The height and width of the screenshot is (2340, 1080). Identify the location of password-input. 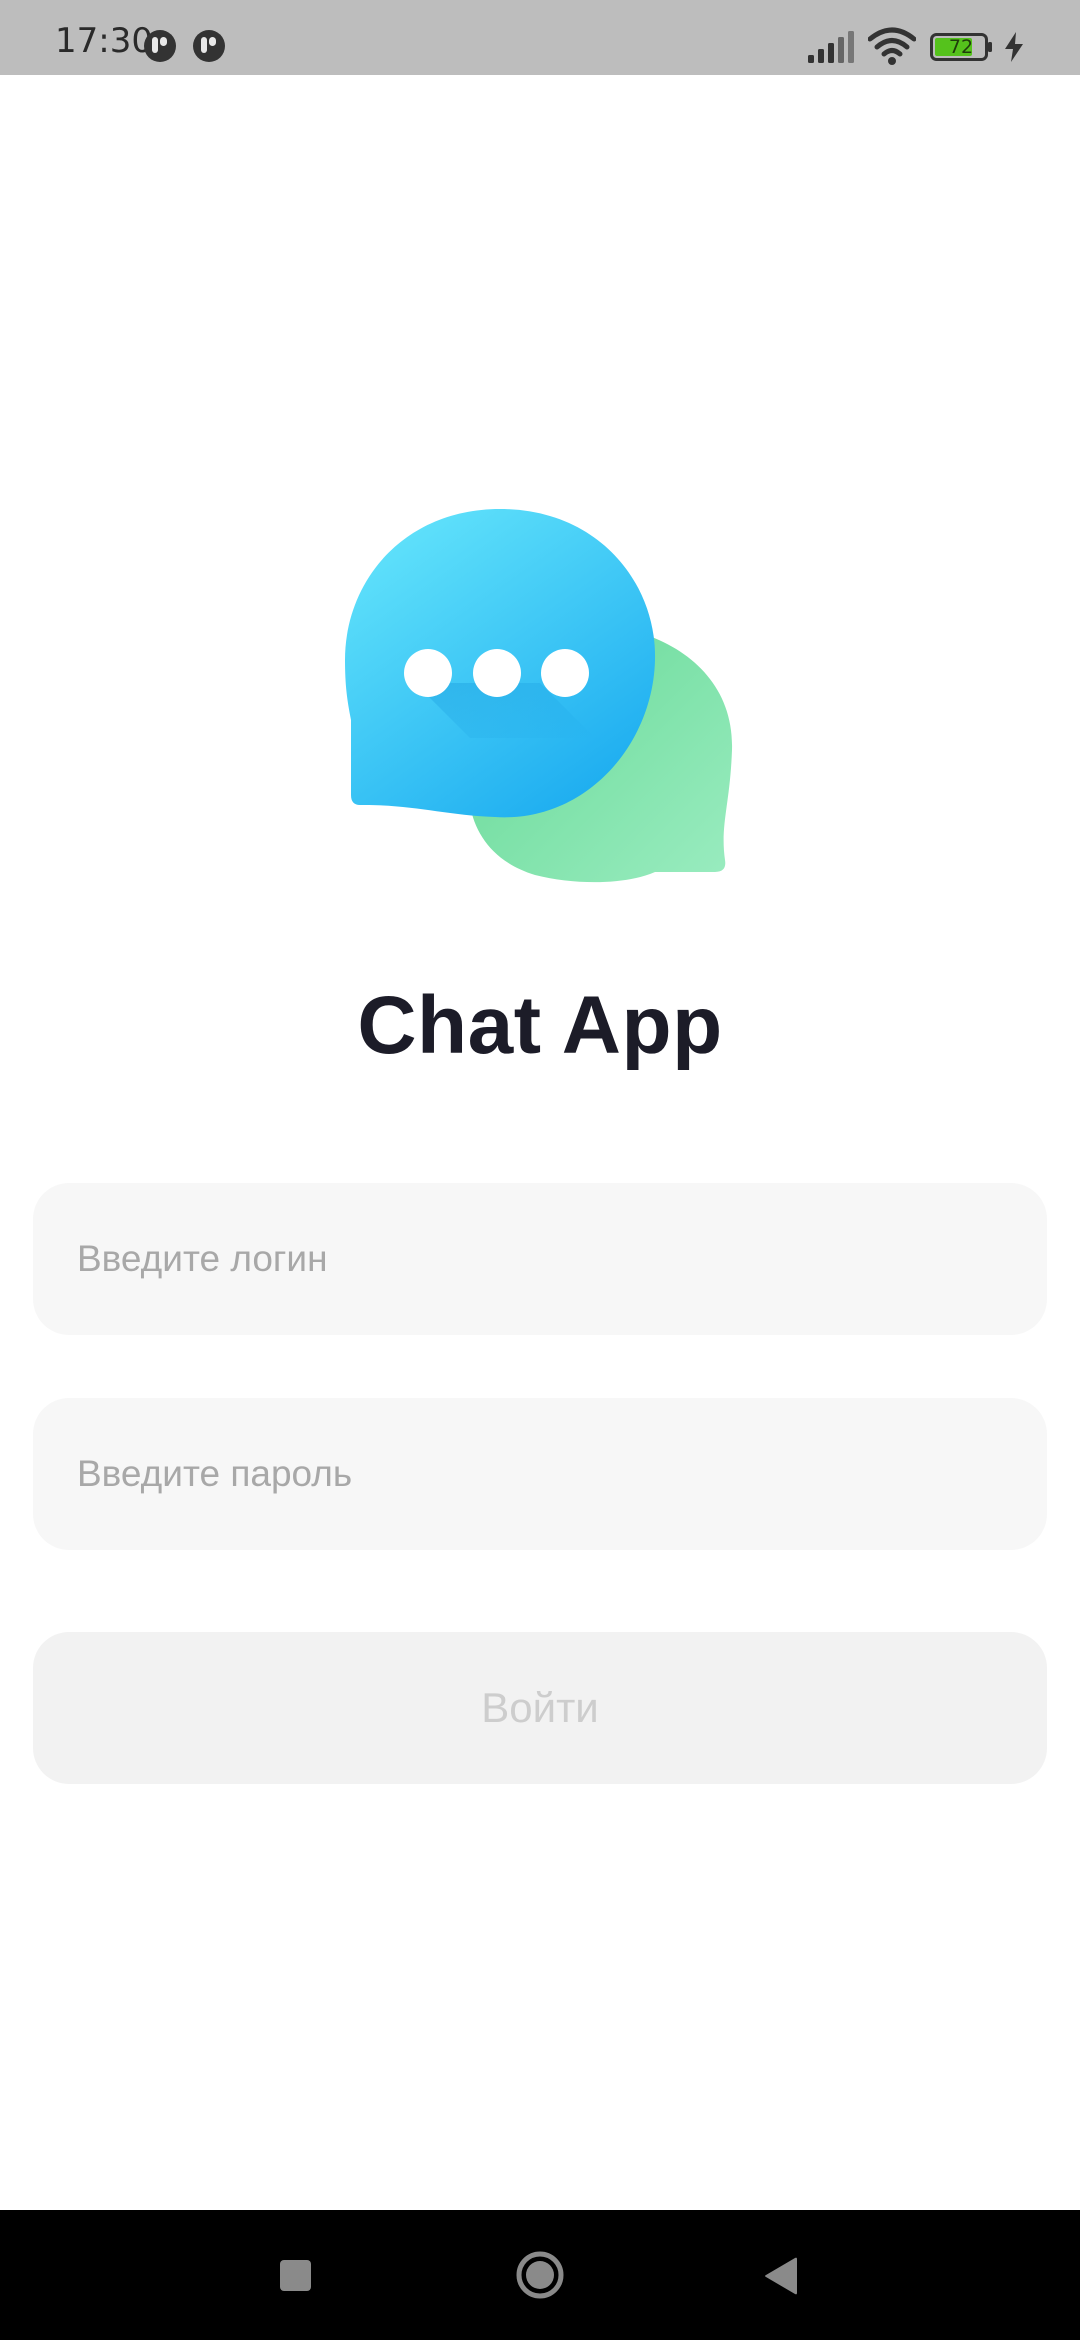
(540, 1474).